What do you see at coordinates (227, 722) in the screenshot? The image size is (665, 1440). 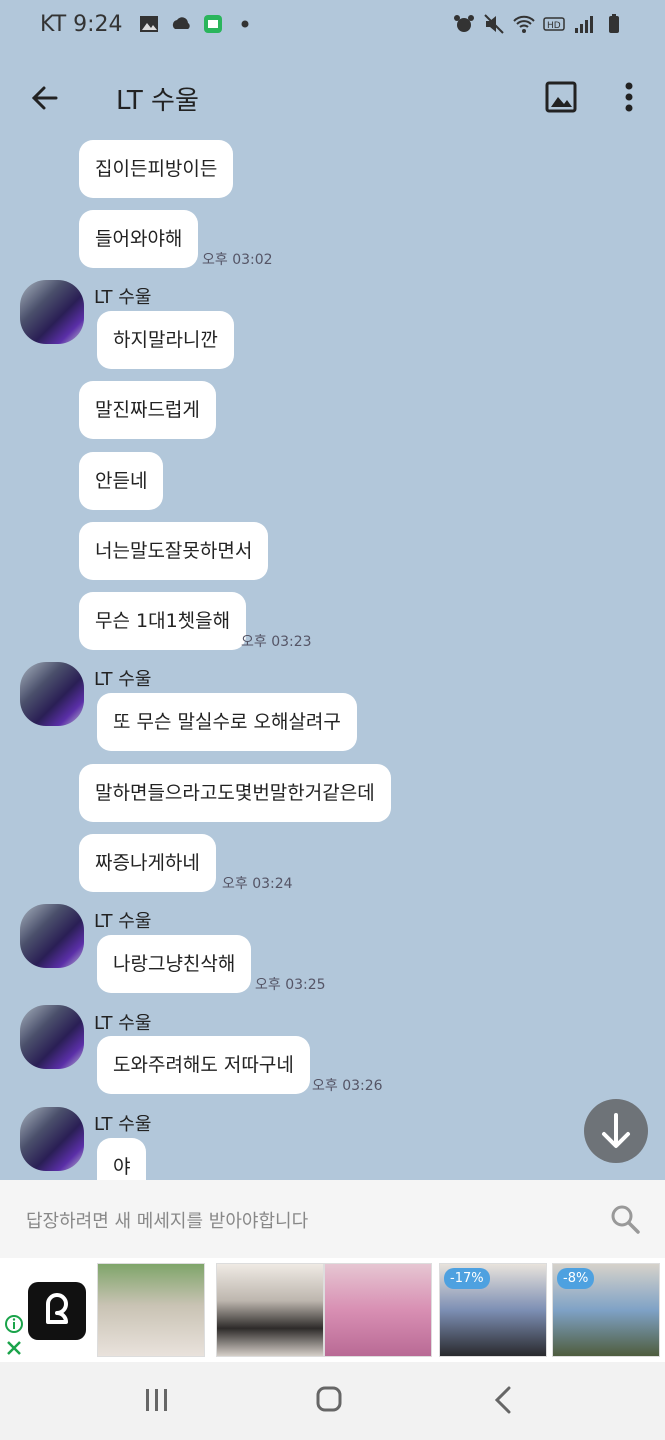 I see `message-bubble: 또 무슨 말실수로 오해살려구` at bounding box center [227, 722].